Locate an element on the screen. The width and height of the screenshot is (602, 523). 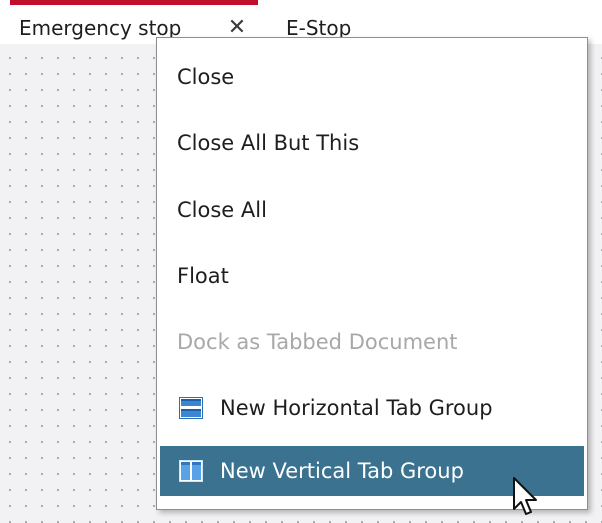
menu-item-close-all: Close All is located at coordinates (372, 210).